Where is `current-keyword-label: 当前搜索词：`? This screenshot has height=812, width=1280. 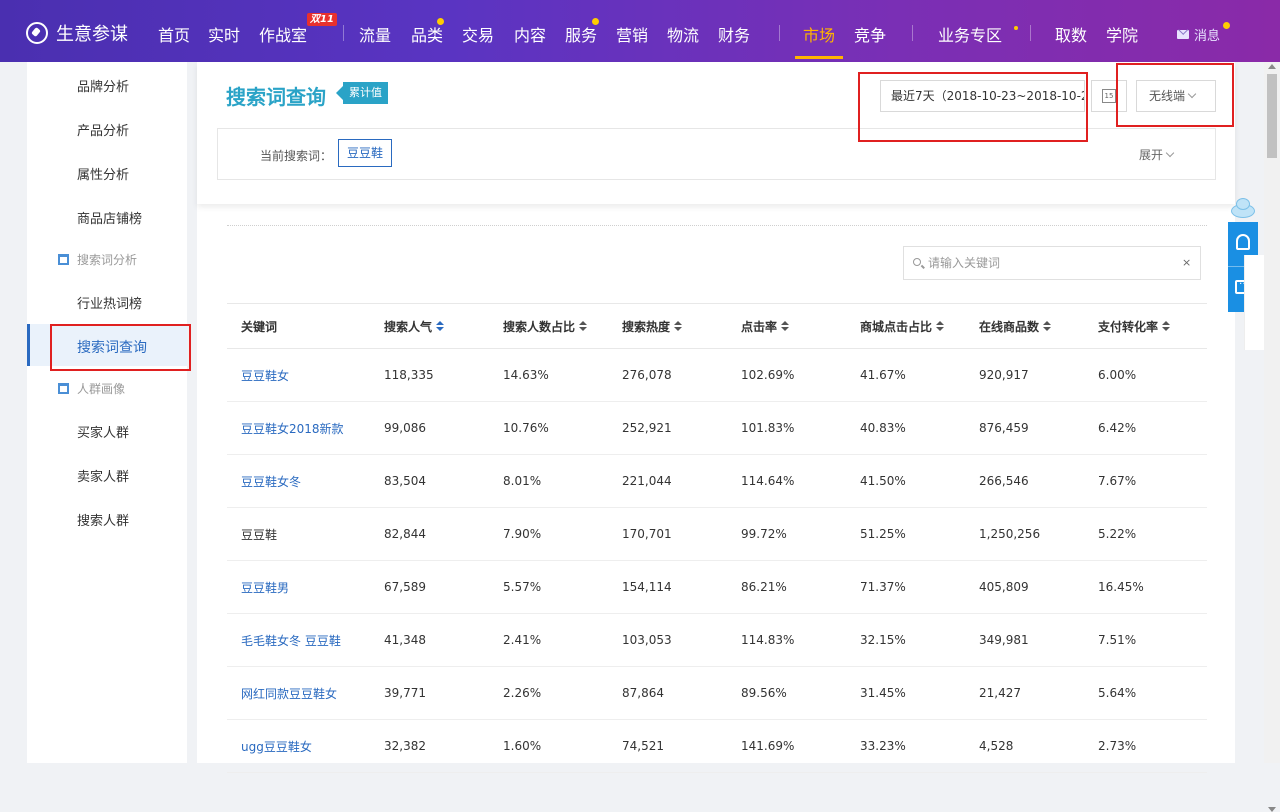 current-keyword-label: 当前搜索词： is located at coordinates (296, 156).